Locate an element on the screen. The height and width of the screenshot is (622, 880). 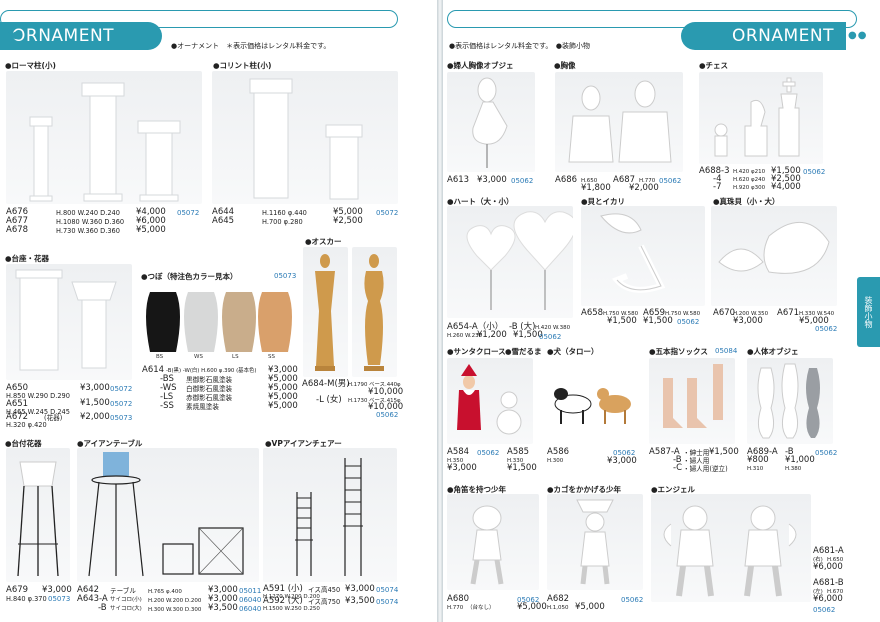
vase-bs-price: ¥5,000 is located at coordinates (283, 379).